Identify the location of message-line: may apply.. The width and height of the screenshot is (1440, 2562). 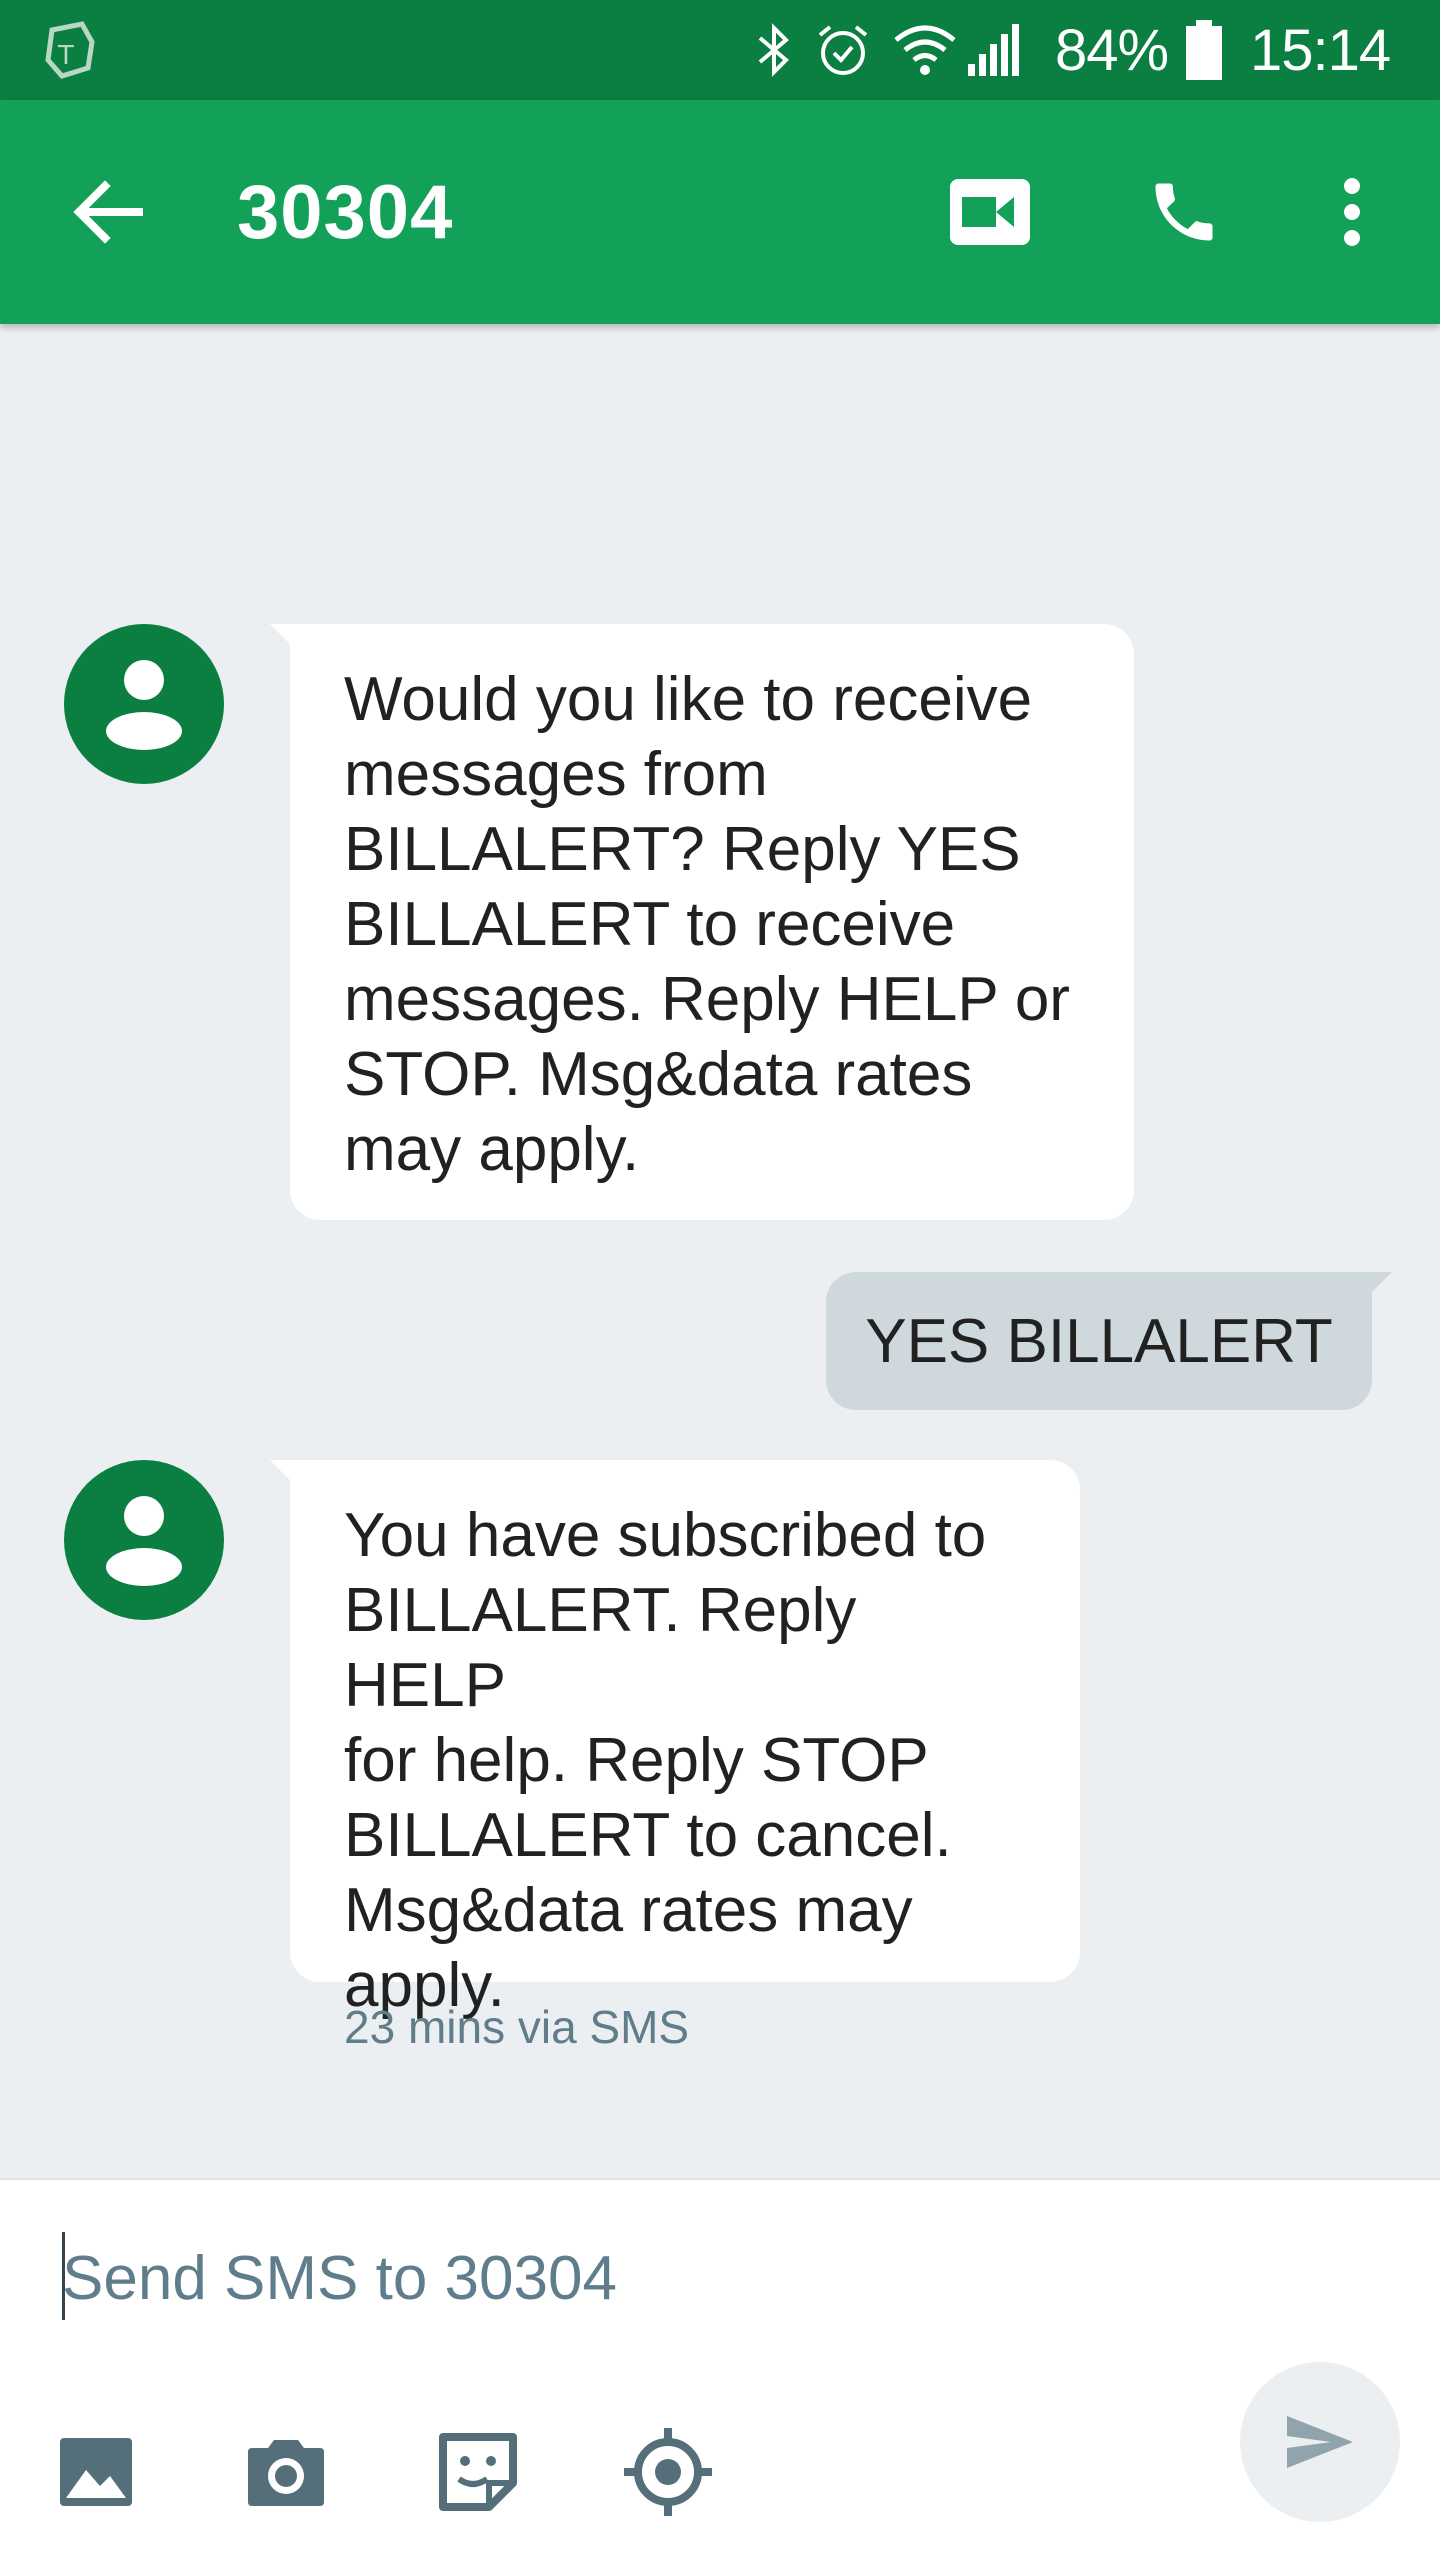
(492, 1149).